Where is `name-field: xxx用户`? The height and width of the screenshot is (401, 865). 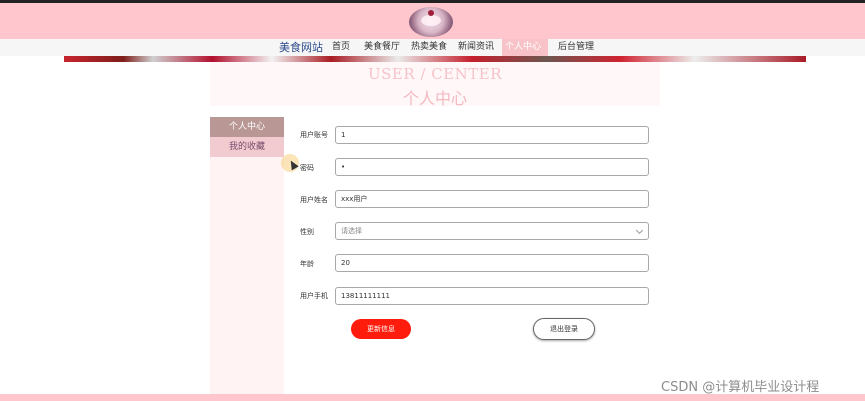 name-field: xxx用户 is located at coordinates (492, 199).